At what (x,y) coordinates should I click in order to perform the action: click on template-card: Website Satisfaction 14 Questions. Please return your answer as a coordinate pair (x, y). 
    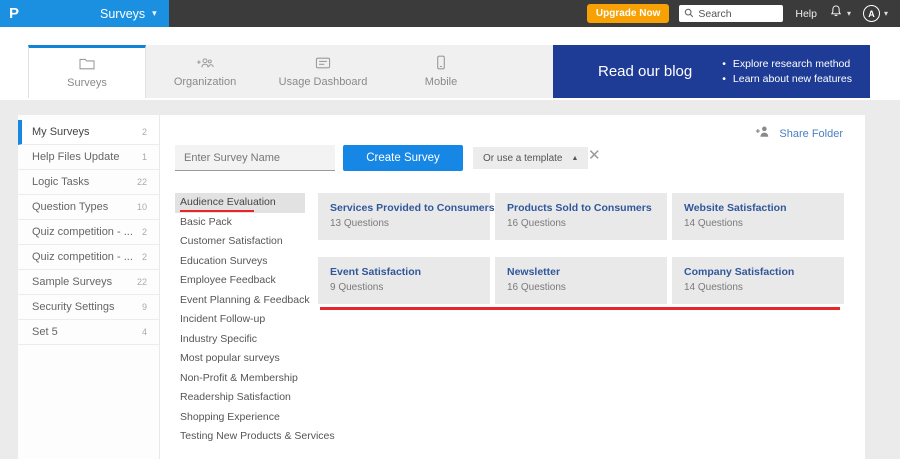
    Looking at the image, I should click on (758, 216).